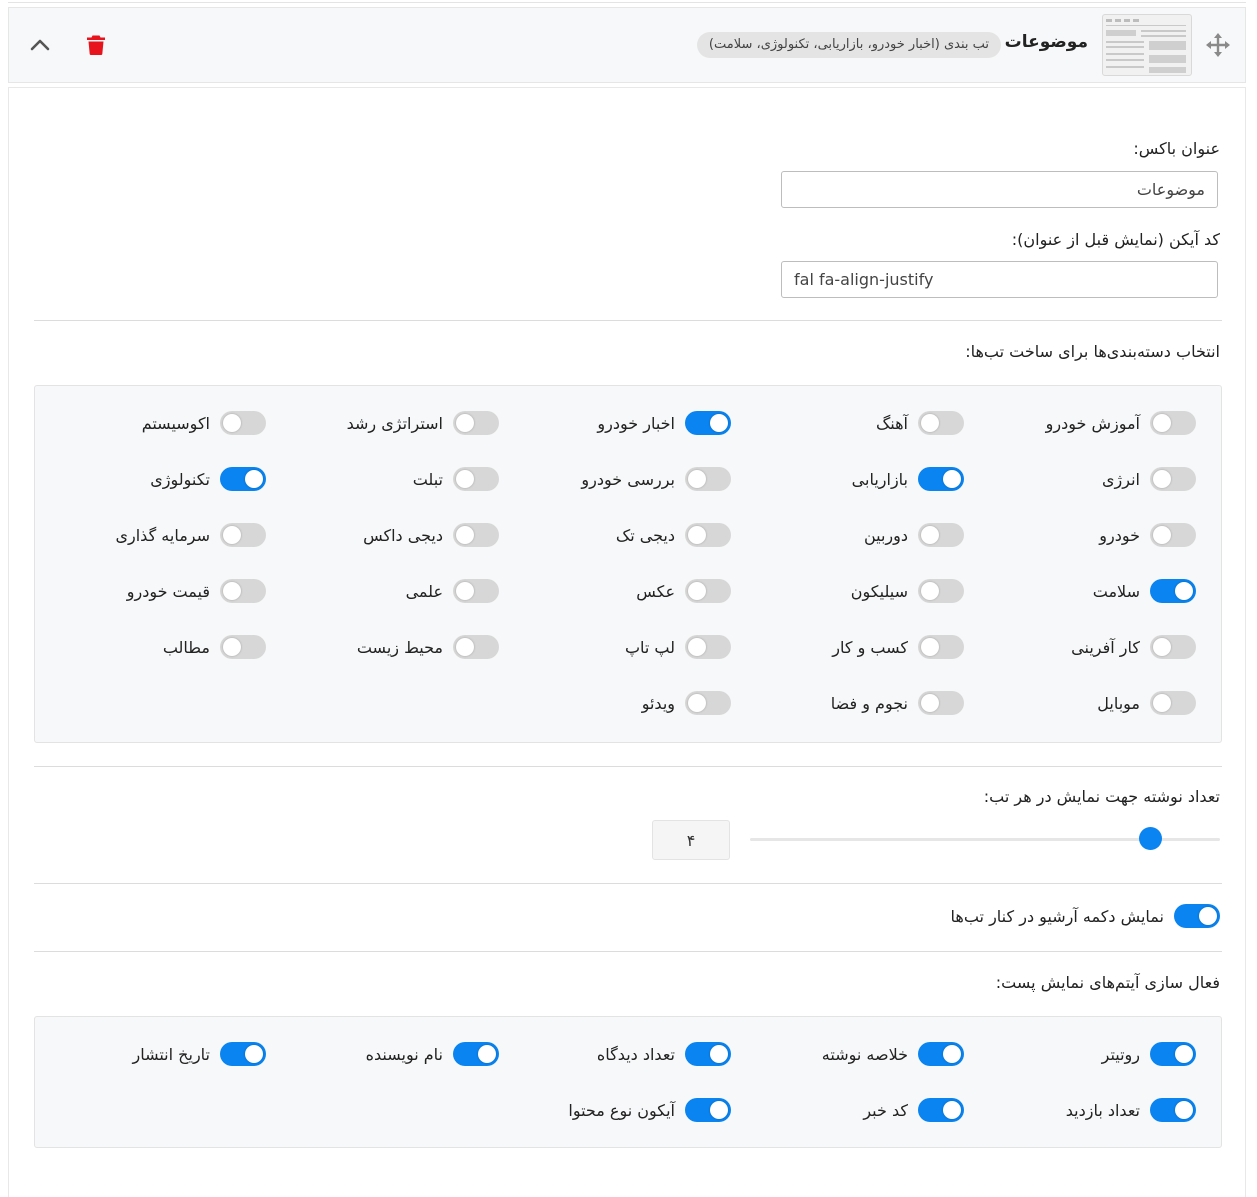 This screenshot has width=1257, height=1197. I want to click on category-toggle: نجوم و فضا, so click(897, 703).